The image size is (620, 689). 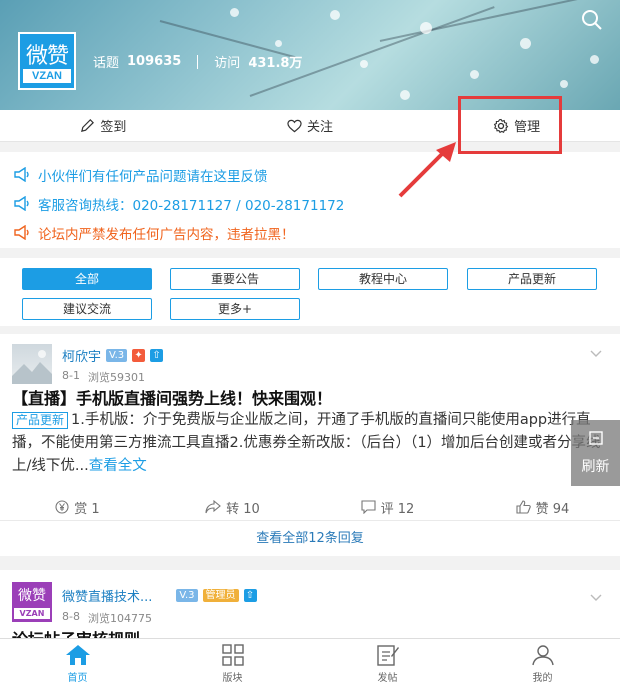 What do you see at coordinates (310, 232) in the screenshot?
I see `notice-item: 论坛内严禁发布任何广告内容，违者拉黑！` at bounding box center [310, 232].